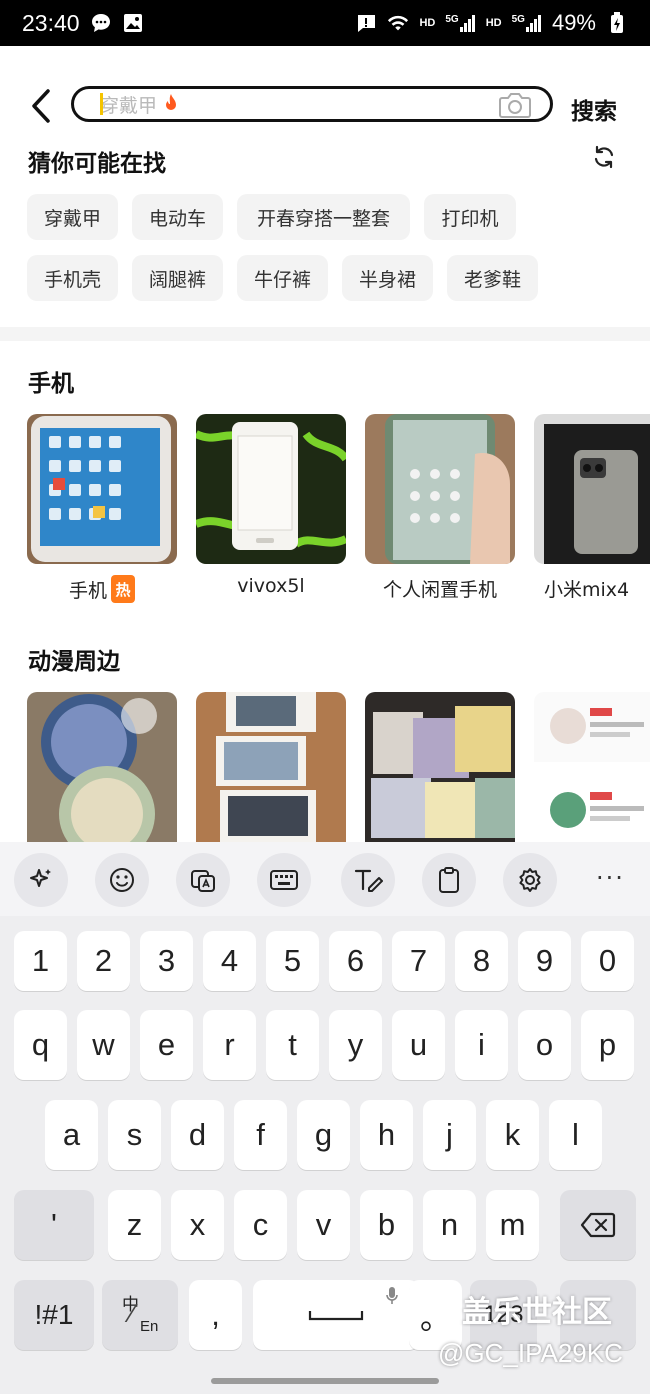 The width and height of the screenshot is (650, 1394). I want to click on key-b: b, so click(386, 1225).